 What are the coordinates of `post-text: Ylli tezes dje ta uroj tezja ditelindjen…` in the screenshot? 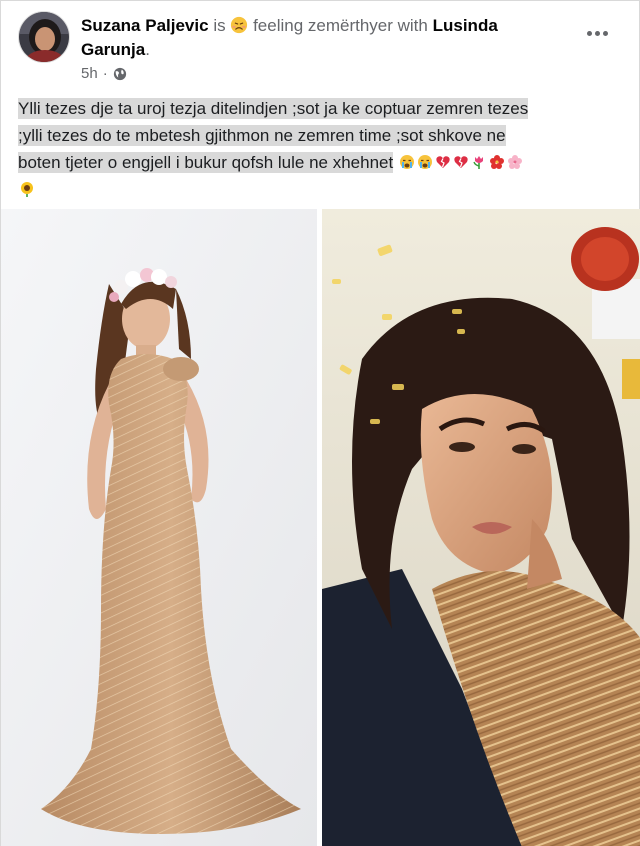 It's located at (322, 149).